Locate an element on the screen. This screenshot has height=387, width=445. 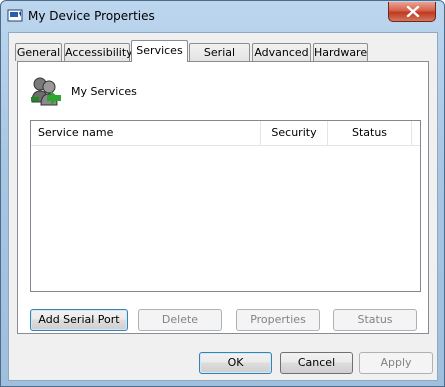
services-users-icon is located at coordinates (46, 91).